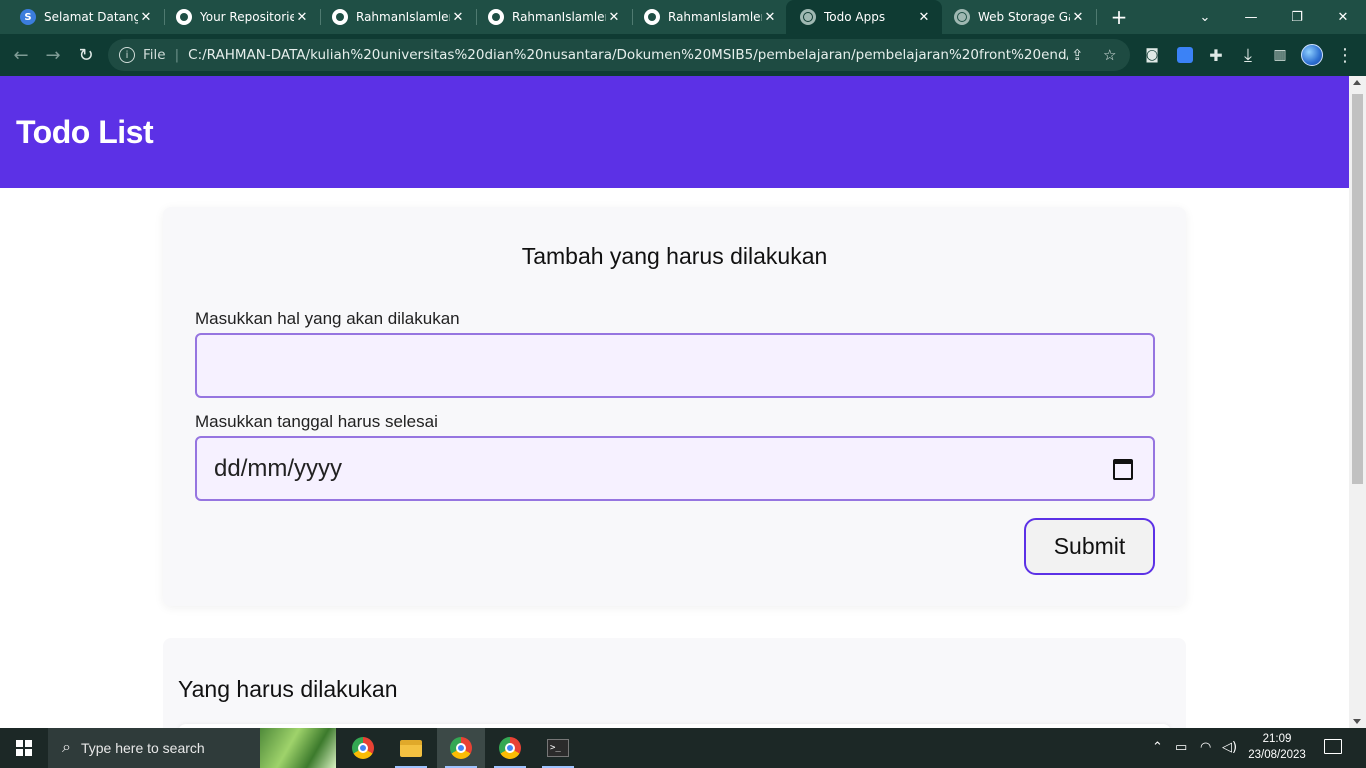  I want to click on translate-extension-icon, so click(1185, 55).